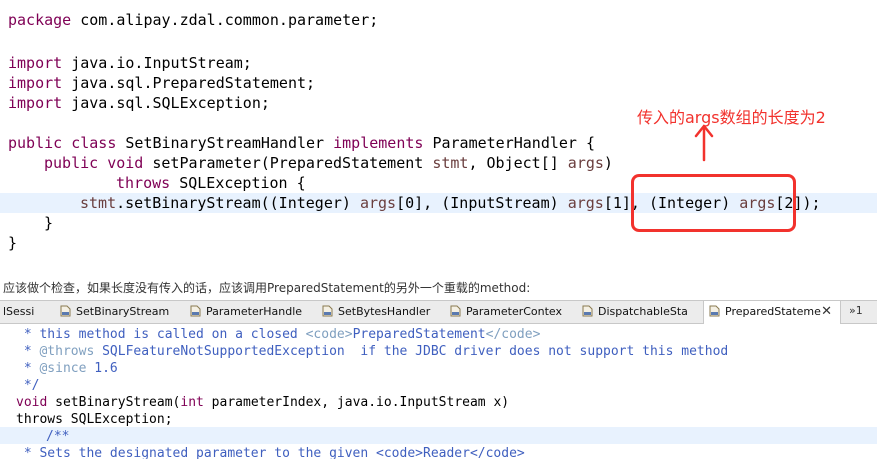 This screenshot has width=877, height=459. I want to click on code-line-throws: throws SQLException {, so click(211, 183).